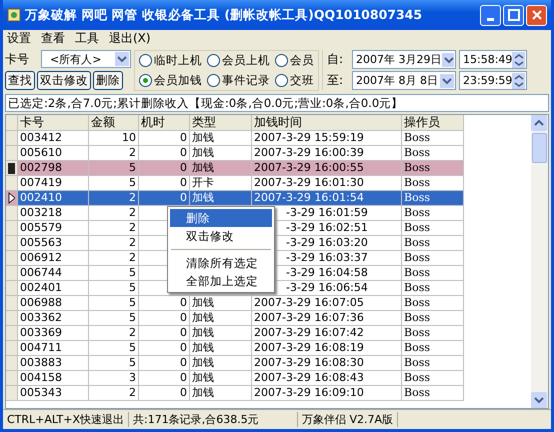  I want to click on menu-item: 工具, so click(87, 38).